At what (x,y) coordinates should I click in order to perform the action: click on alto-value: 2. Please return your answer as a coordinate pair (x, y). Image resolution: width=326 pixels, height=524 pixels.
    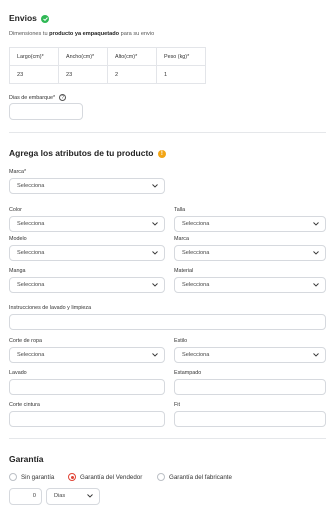
    Looking at the image, I should click on (132, 74).